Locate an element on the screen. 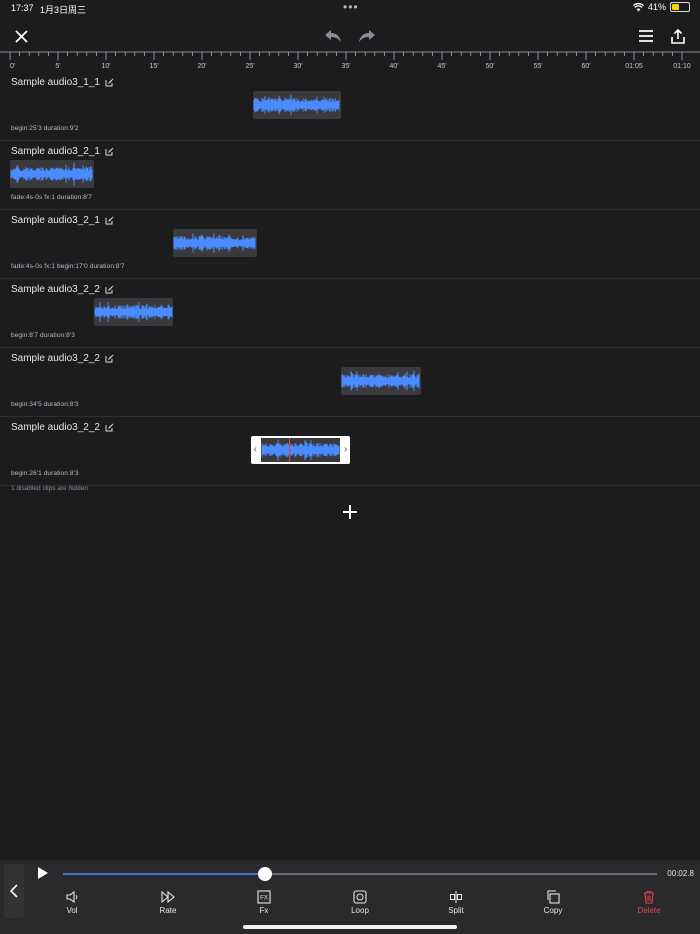 The image size is (700, 934). play-button is located at coordinates (44, 874).